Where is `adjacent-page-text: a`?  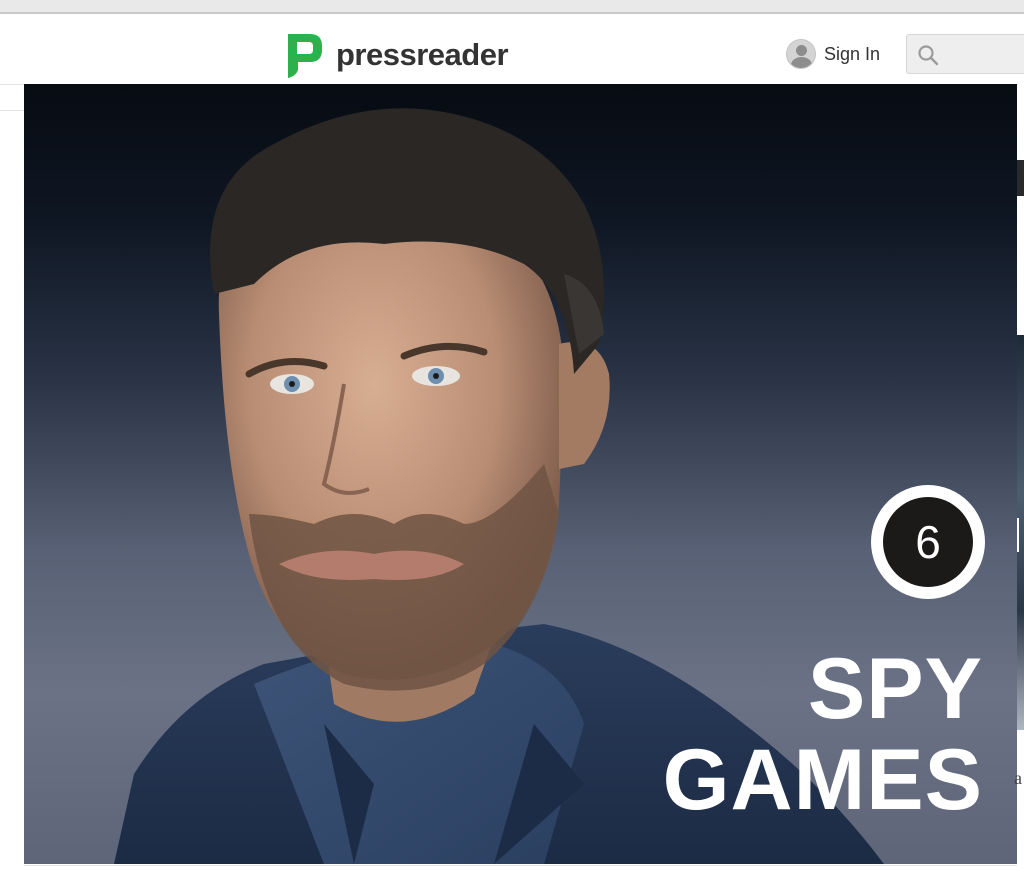
adjacent-page-text: a is located at coordinates (1018, 778).